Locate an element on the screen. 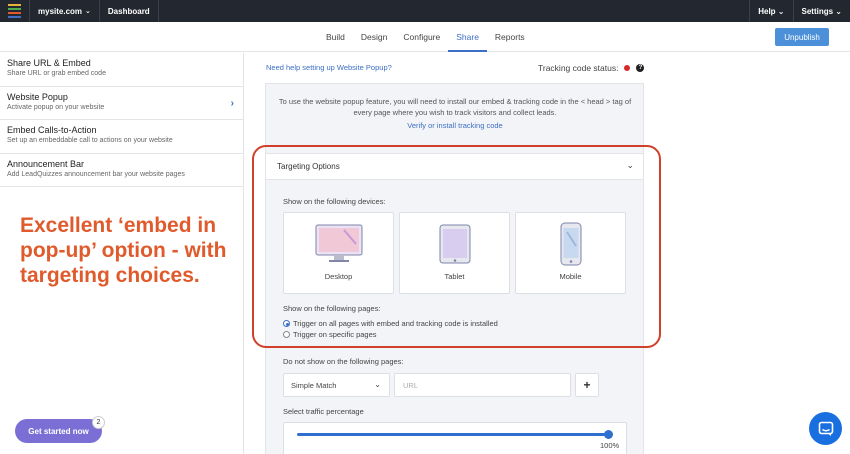  status-dot-icon is located at coordinates (627, 68).